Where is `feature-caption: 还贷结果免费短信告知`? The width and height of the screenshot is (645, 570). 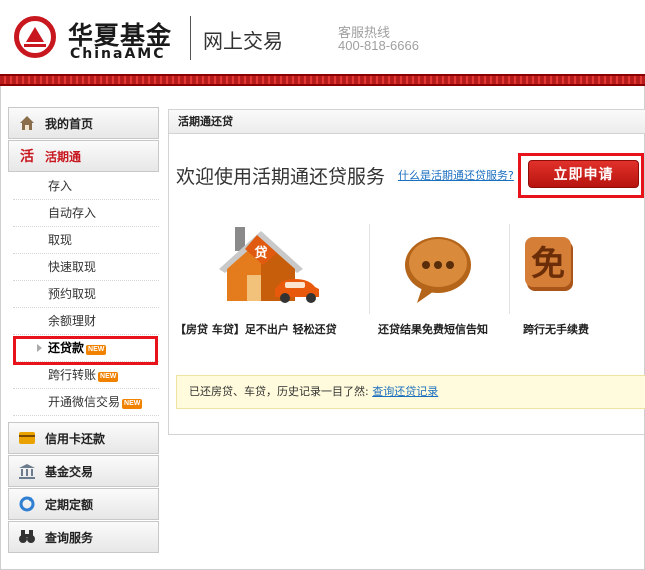
feature-caption: 还贷结果免费短信告知 is located at coordinates (433, 329).